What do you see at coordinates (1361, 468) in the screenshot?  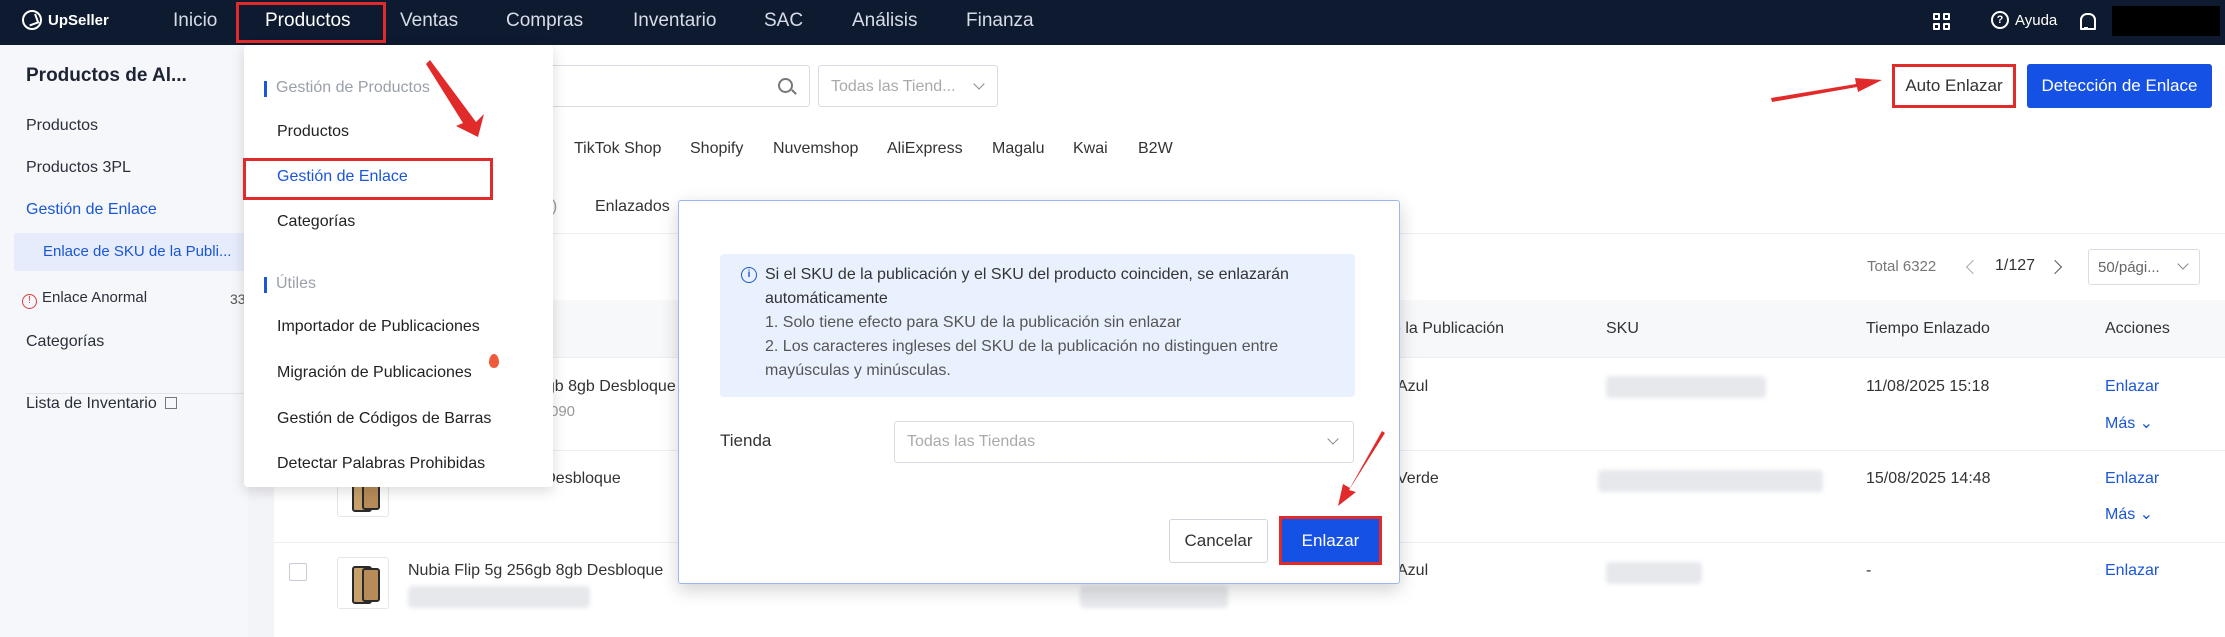 I see `arrow-to-enlazar-button` at bounding box center [1361, 468].